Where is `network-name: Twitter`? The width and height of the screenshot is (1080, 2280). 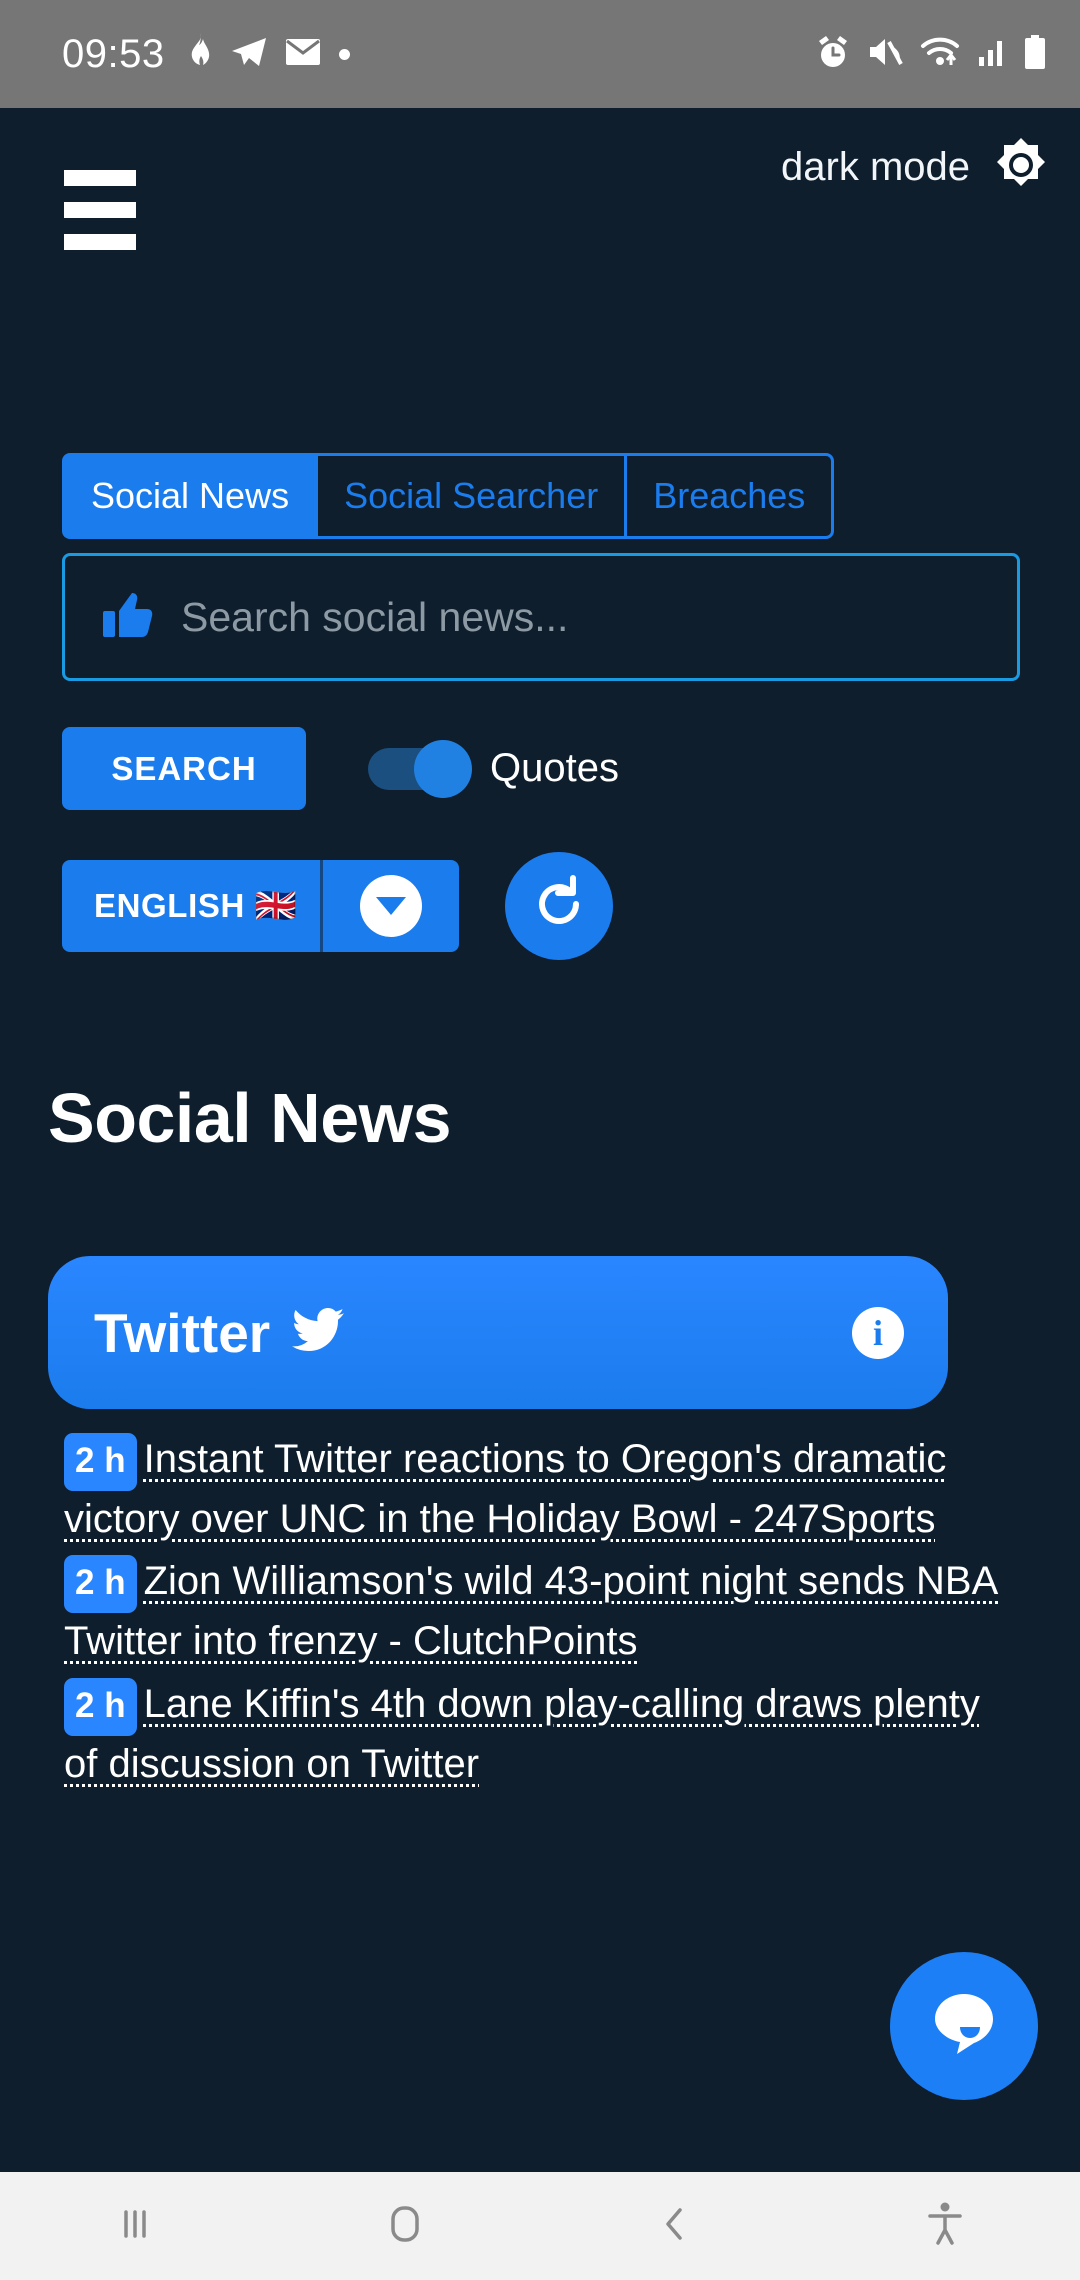 network-name: Twitter is located at coordinates (182, 1332).